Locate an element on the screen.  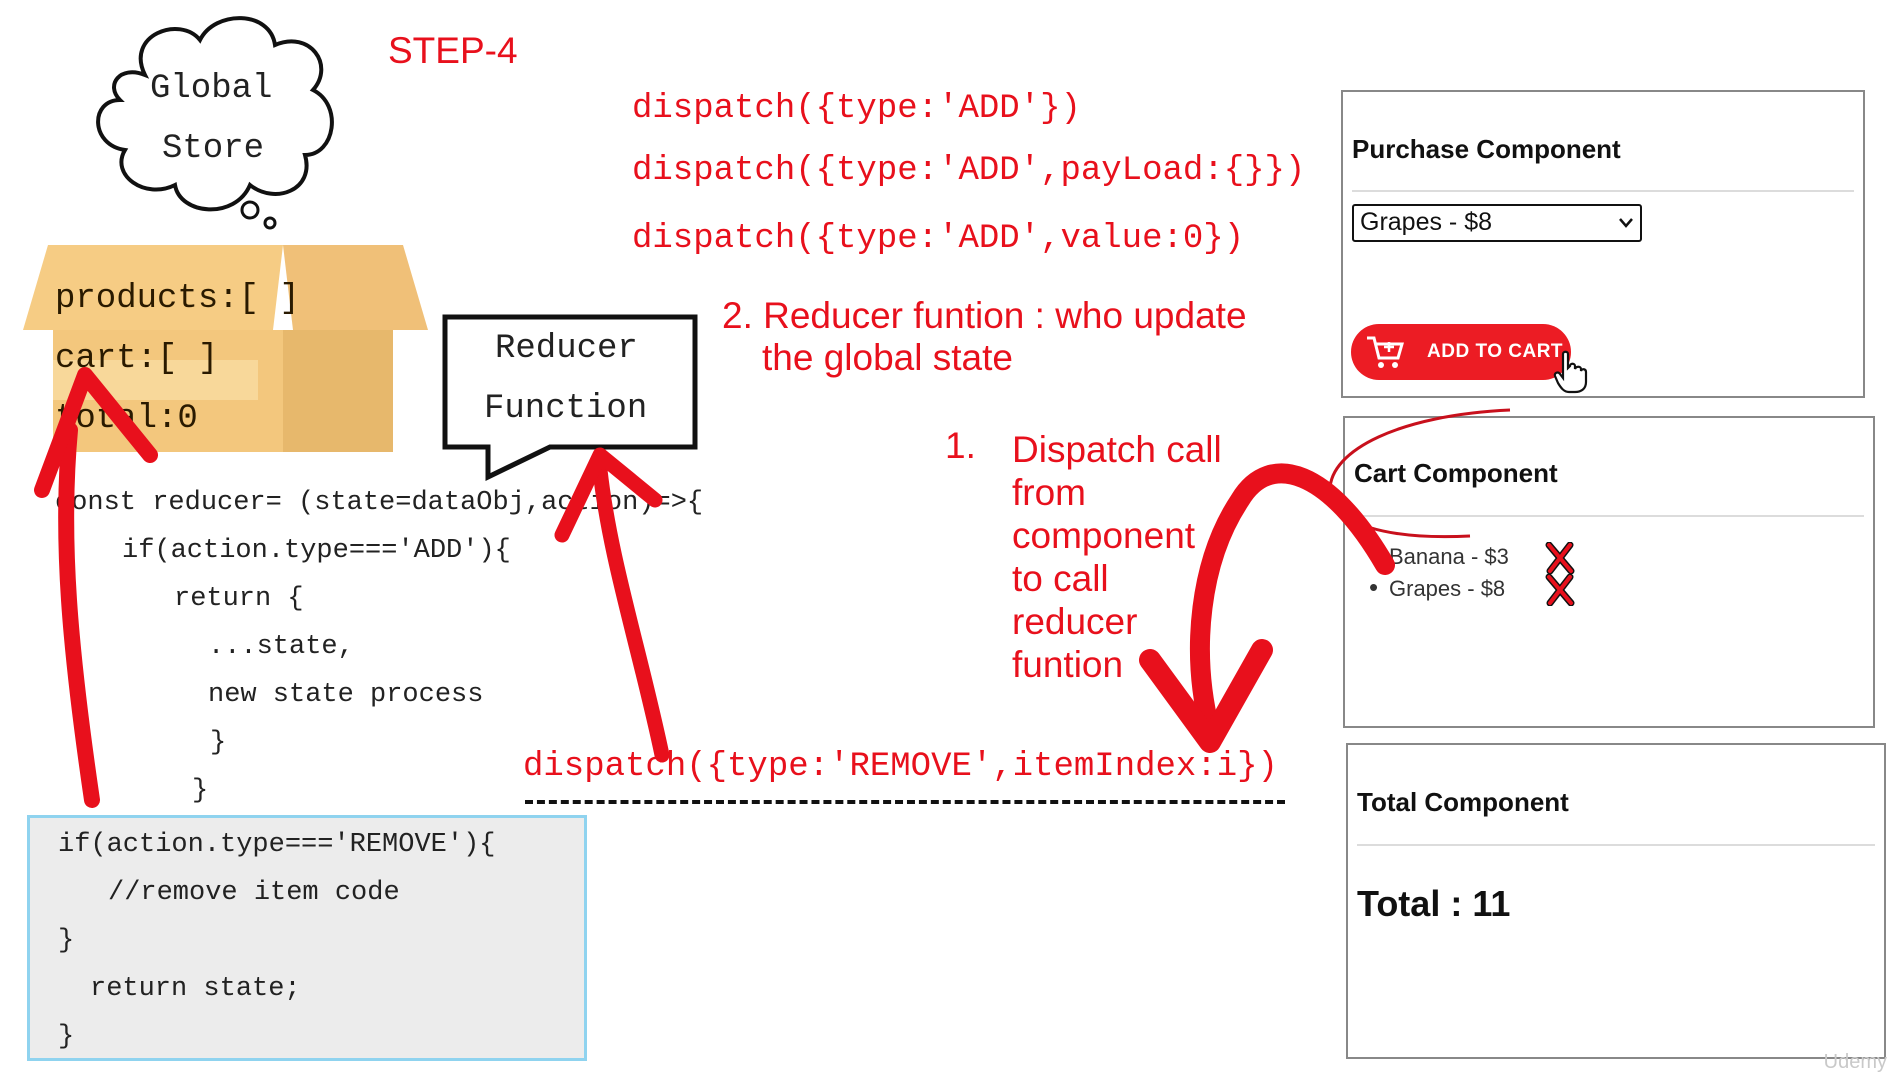
arrowhead-up-left is located at coordinates (96, 432).